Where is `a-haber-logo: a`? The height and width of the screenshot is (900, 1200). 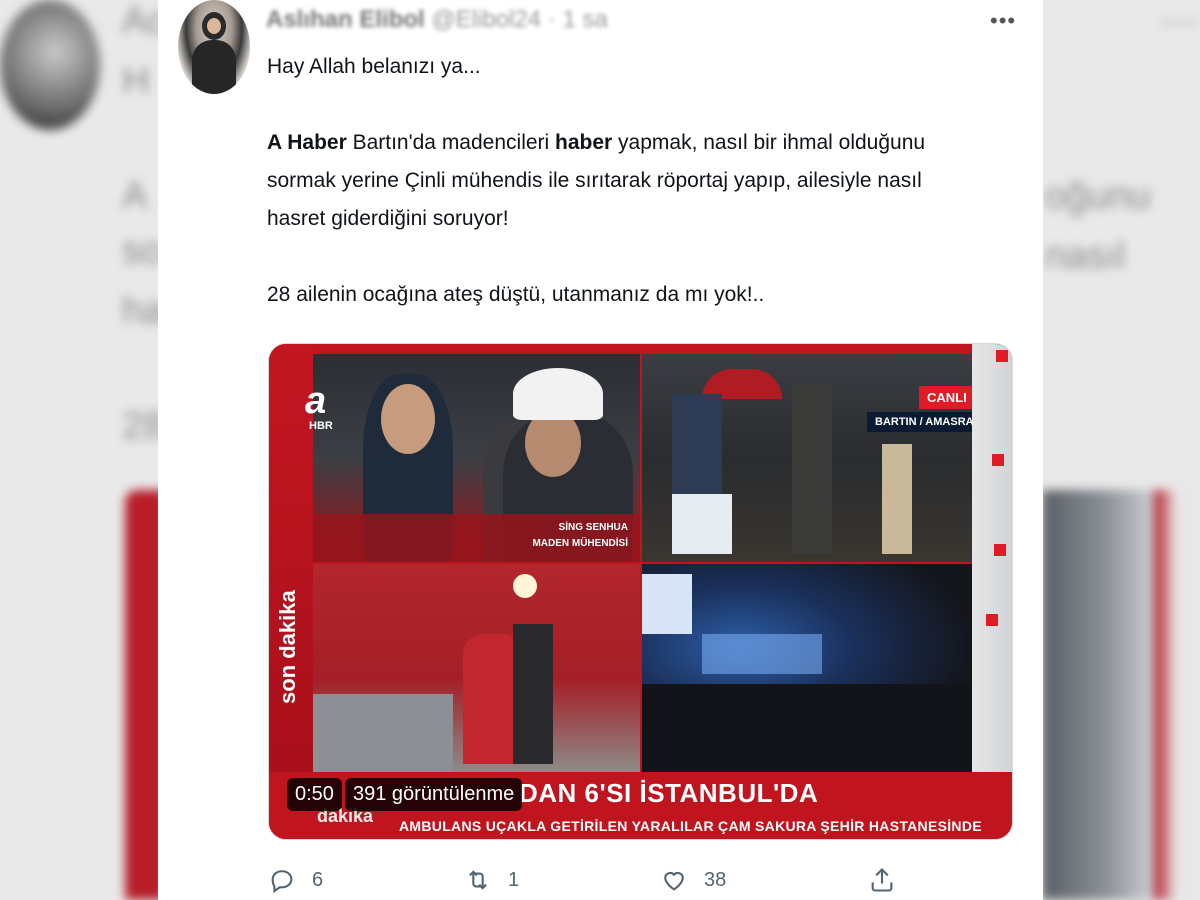 a-haber-logo: a is located at coordinates (316, 401).